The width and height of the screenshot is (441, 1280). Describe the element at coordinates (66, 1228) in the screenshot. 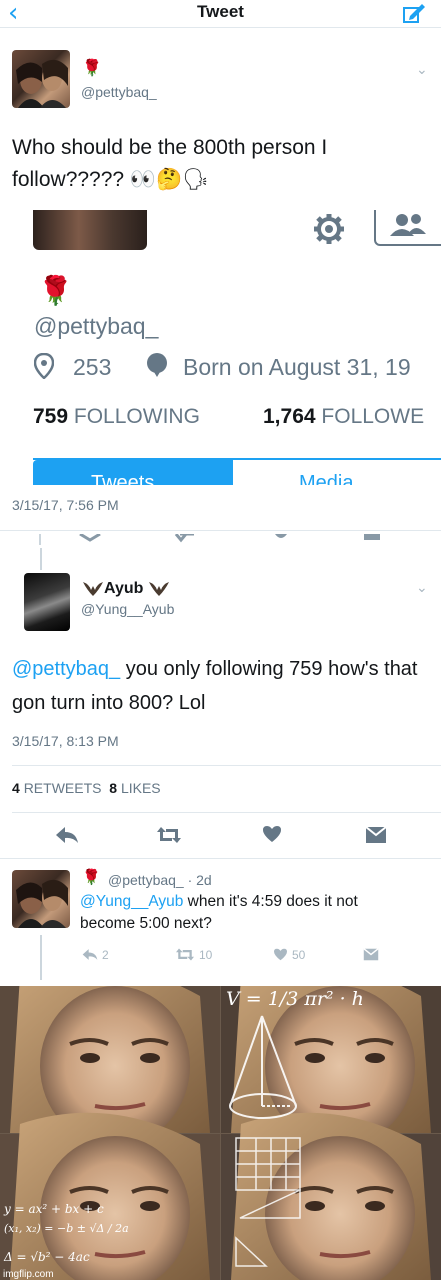

I see `formula-roots: (x₁, x₂) = −b ± √Δ / 2a` at that location.